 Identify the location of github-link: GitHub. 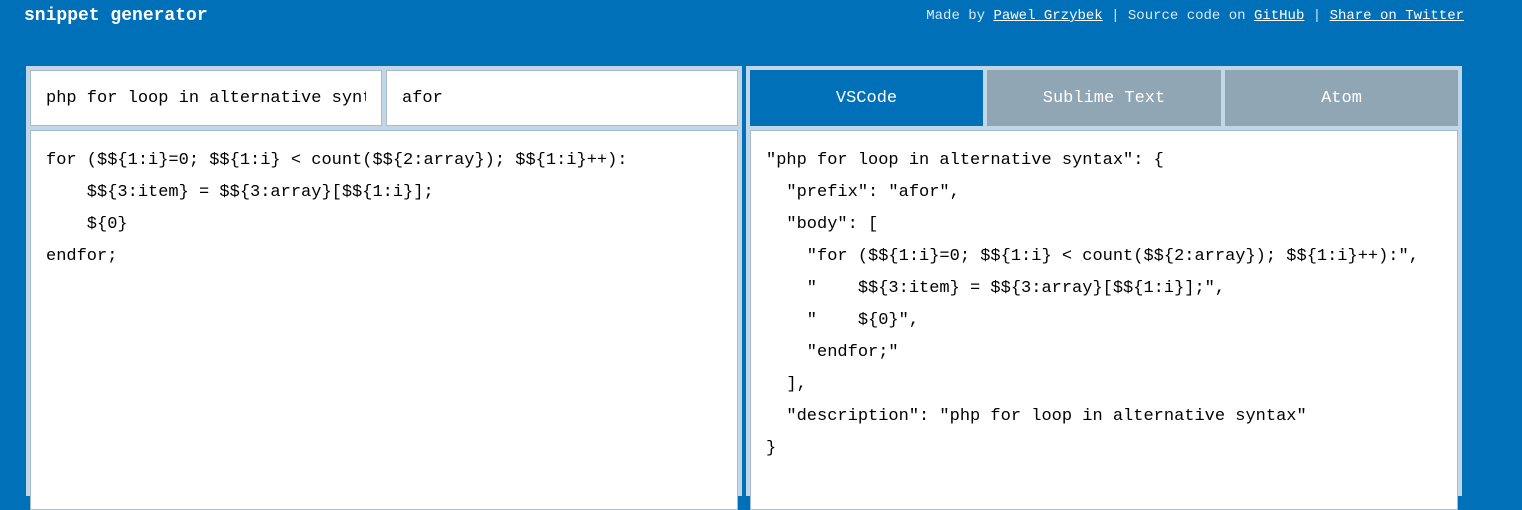
(1279, 16).